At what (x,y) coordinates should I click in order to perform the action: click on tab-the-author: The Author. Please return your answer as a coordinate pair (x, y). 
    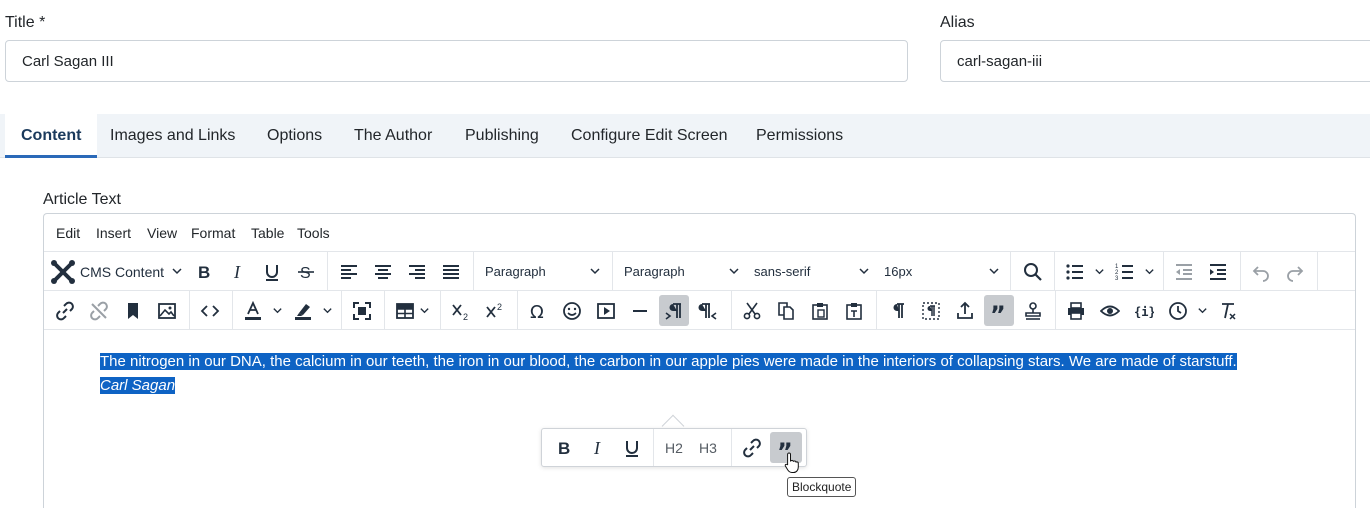
    Looking at the image, I should click on (393, 136).